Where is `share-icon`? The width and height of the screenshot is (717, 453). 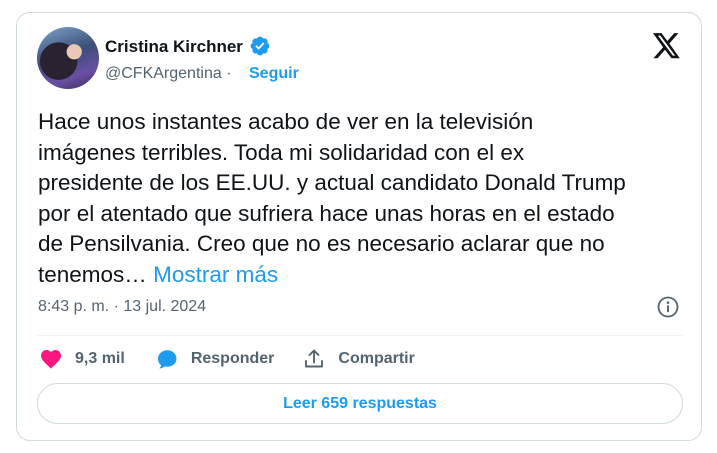
share-icon is located at coordinates (314, 358).